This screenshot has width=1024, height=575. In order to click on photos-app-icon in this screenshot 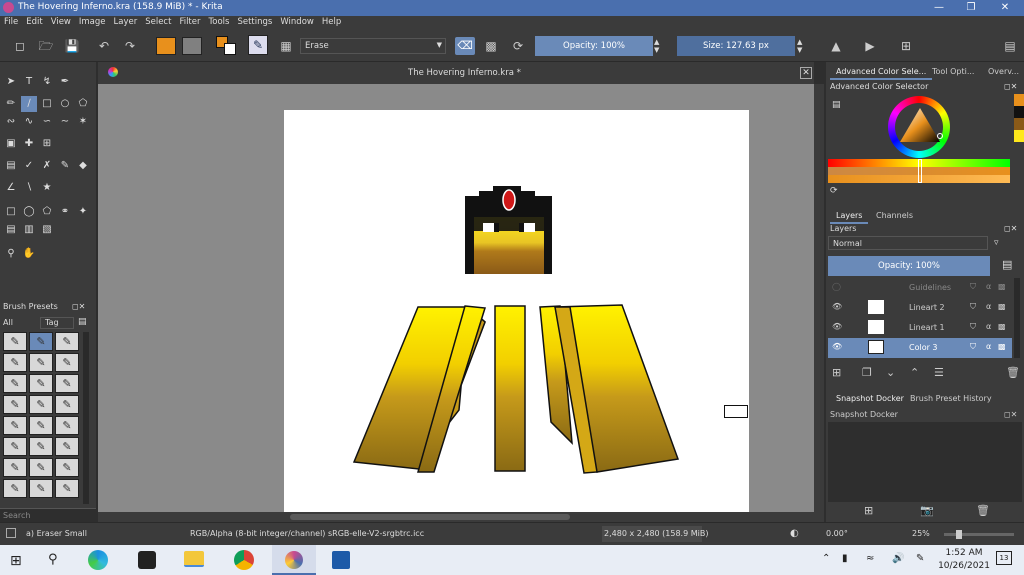, I will do `click(341, 560)`.